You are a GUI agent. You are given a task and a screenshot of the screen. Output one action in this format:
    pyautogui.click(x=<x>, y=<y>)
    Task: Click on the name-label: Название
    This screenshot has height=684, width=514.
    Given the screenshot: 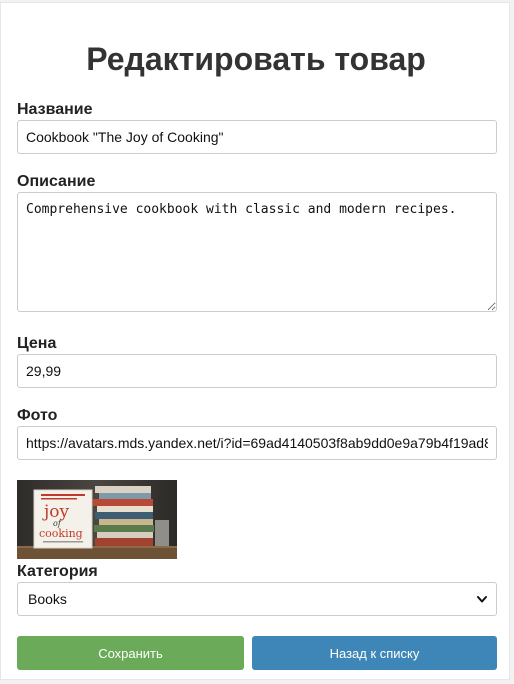 What is the action you would take?
    pyautogui.click(x=55, y=109)
    